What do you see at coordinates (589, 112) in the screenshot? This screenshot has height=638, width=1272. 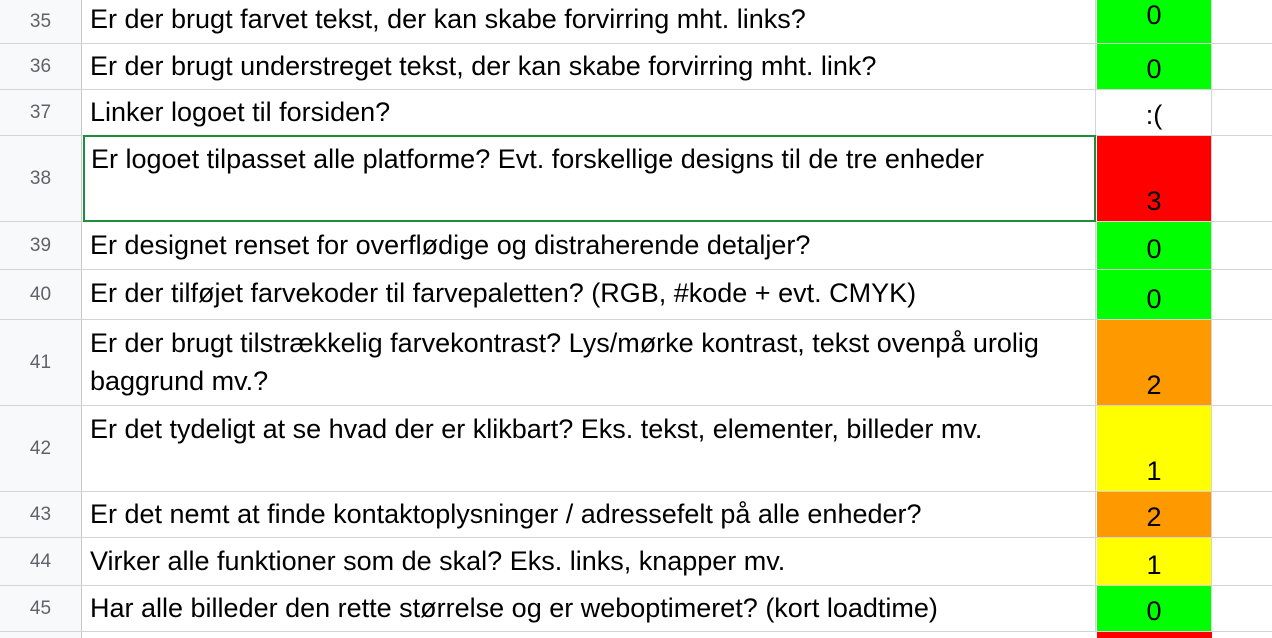 I see `question-cell: Linker logoet til forsiden?` at bounding box center [589, 112].